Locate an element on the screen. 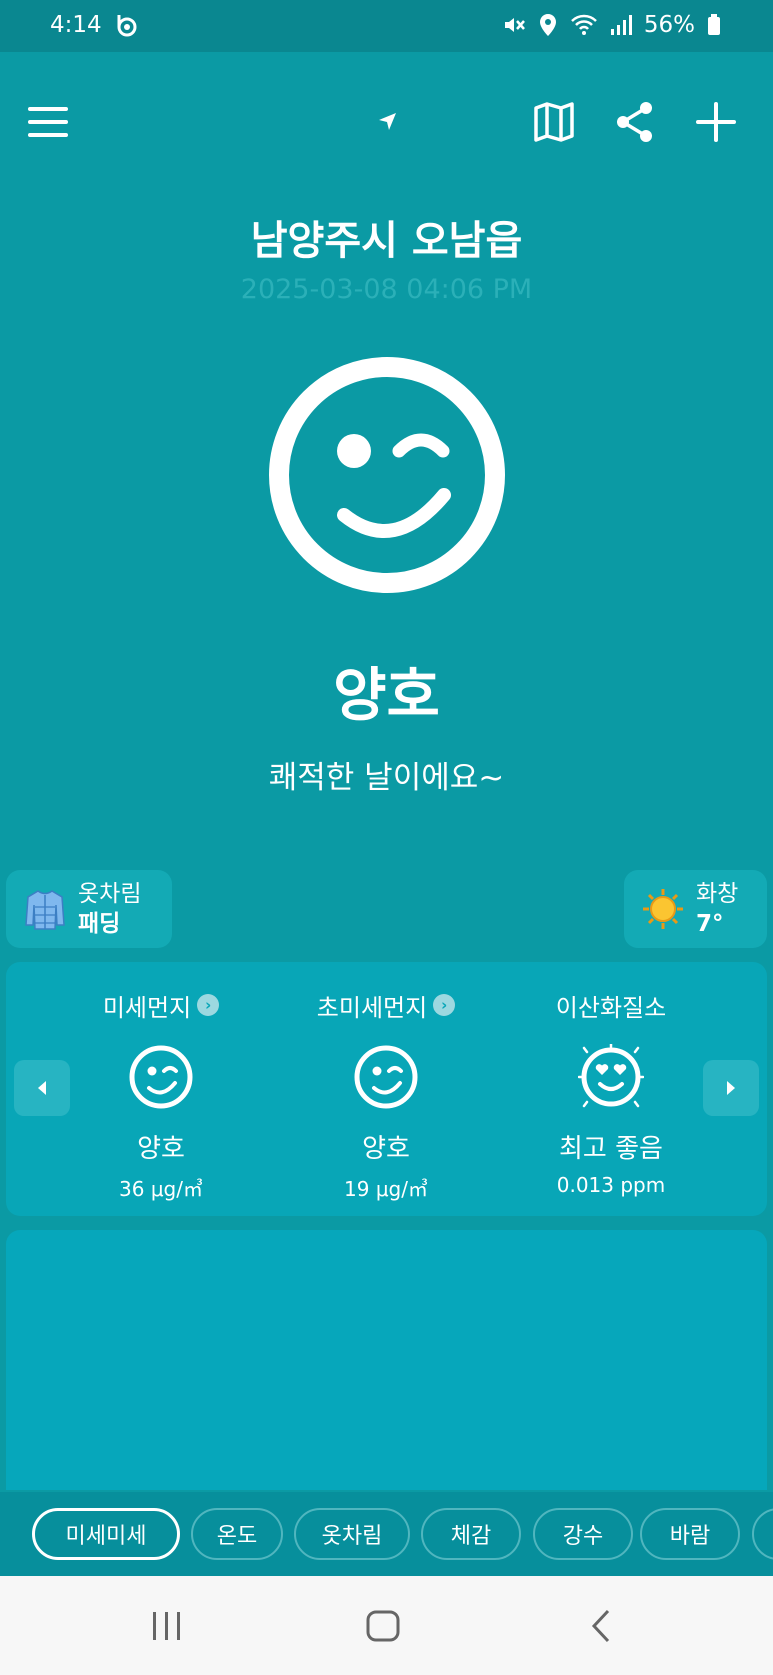  category-tab-bar: 미세미세 온도 옷차림 체감 강수 바람 is located at coordinates (386, 1534).